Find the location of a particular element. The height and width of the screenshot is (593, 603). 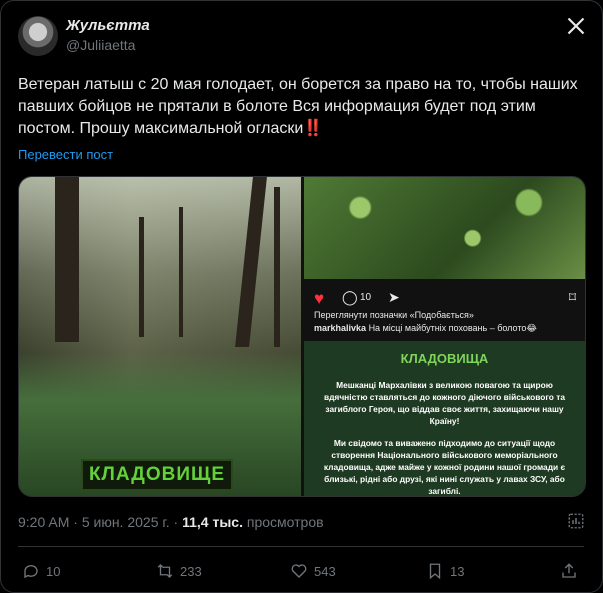

bookmark-icon: ⌑ is located at coordinates (572, 297).